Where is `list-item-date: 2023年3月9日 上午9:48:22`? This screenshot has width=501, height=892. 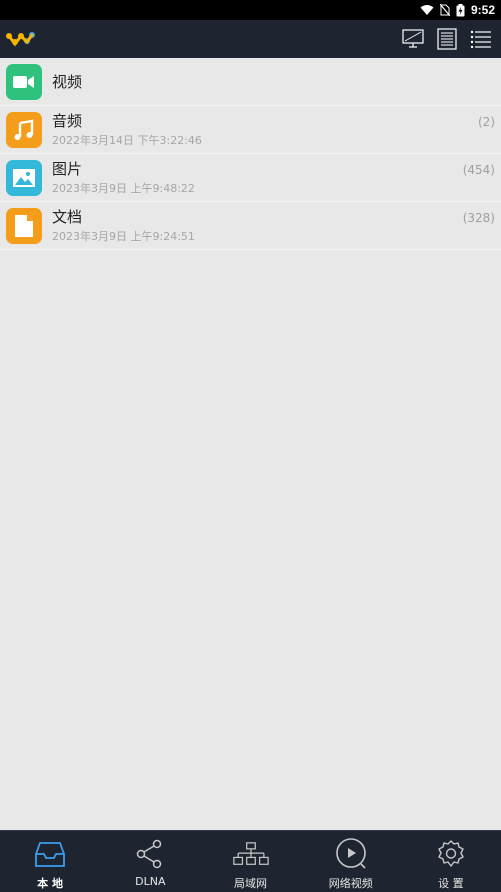 list-item-date: 2023年3月9日 上午9:48:22 is located at coordinates (123, 188).